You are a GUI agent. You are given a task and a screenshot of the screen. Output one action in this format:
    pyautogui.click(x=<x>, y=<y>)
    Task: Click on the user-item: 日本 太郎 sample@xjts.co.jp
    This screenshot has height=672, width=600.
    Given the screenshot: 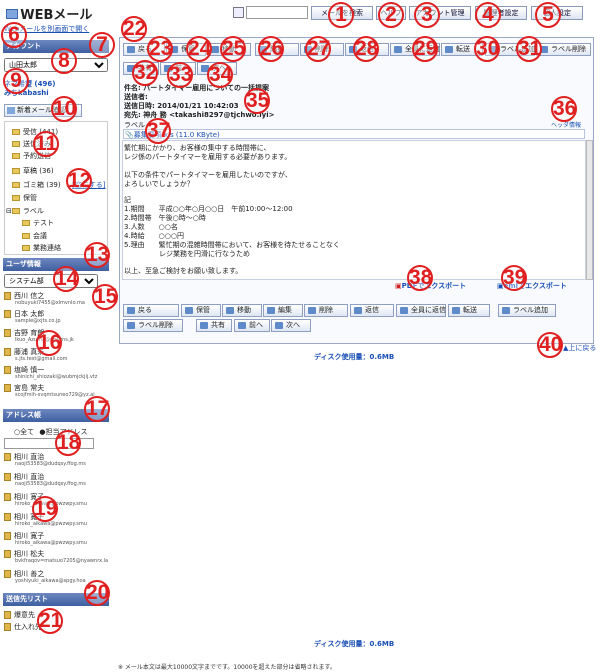 What is the action you would take?
    pyautogui.click(x=32, y=317)
    